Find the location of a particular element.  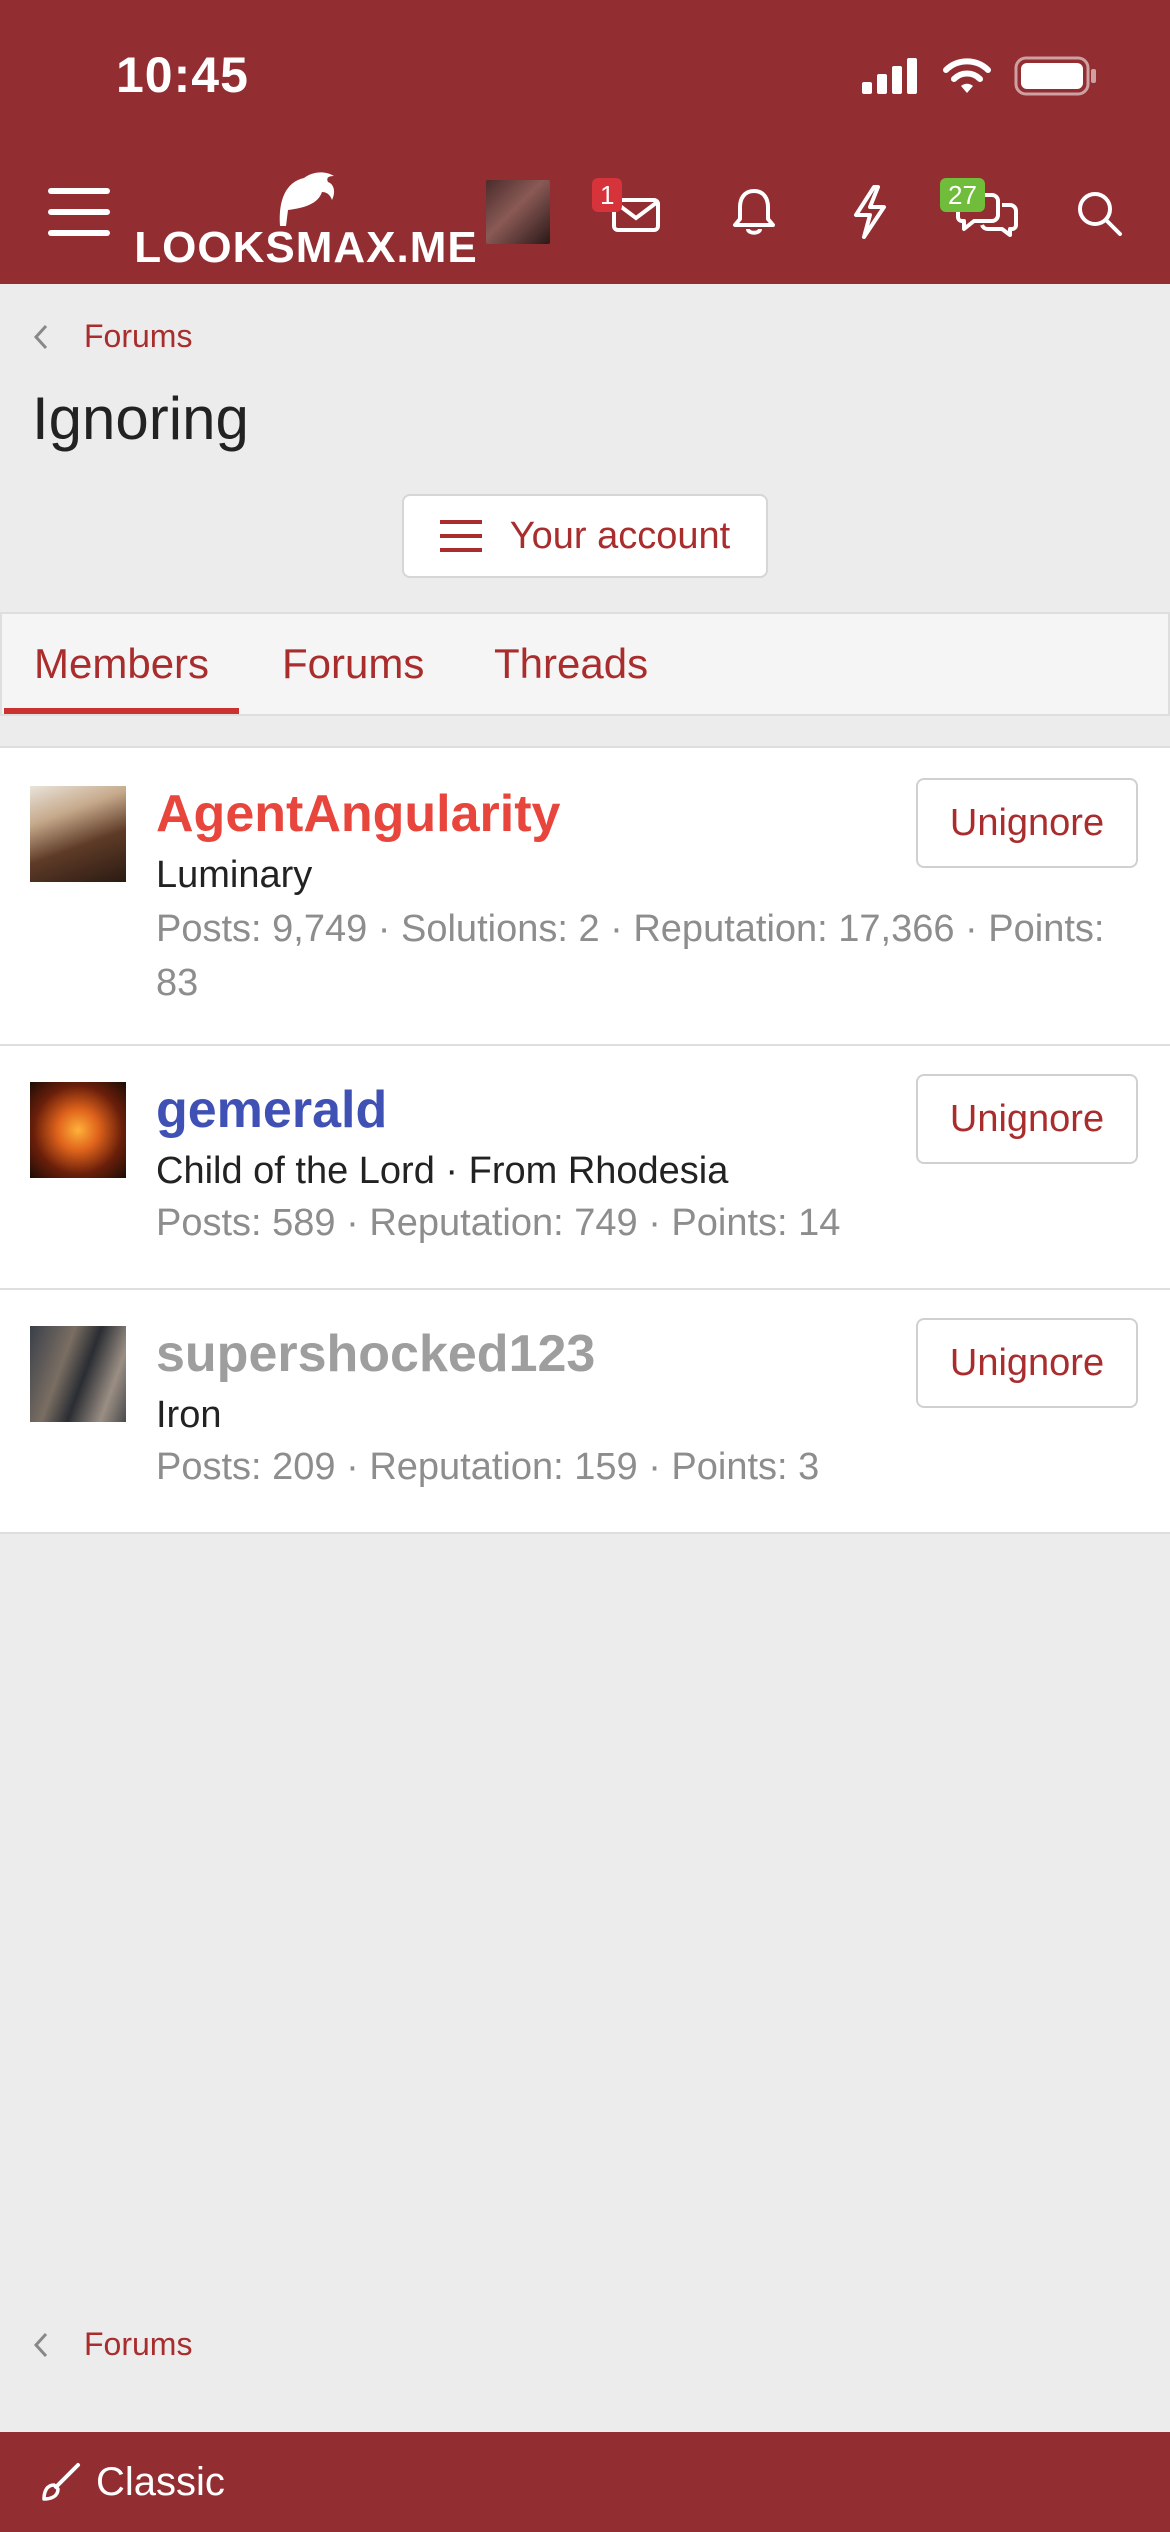

breadcrumb: Forums is located at coordinates (112, 336).